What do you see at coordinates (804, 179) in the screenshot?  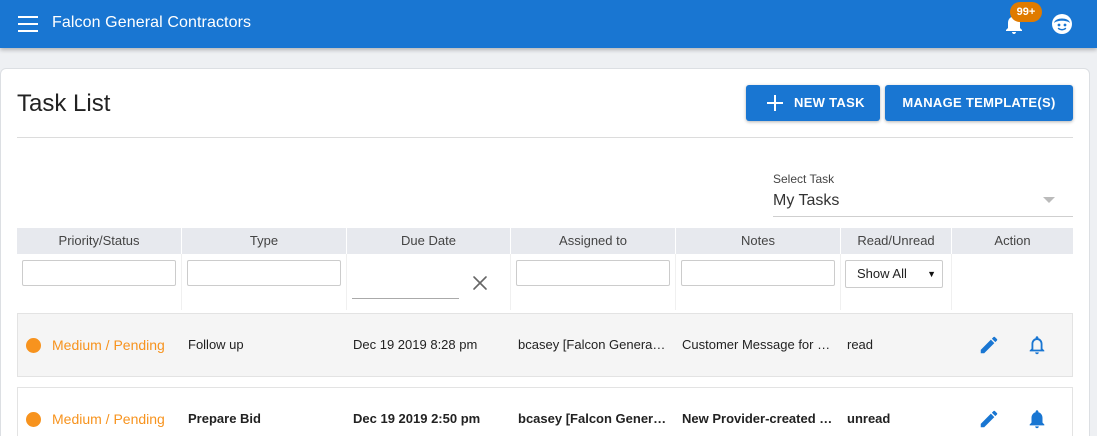 I see `select-task-label: Select Task` at bounding box center [804, 179].